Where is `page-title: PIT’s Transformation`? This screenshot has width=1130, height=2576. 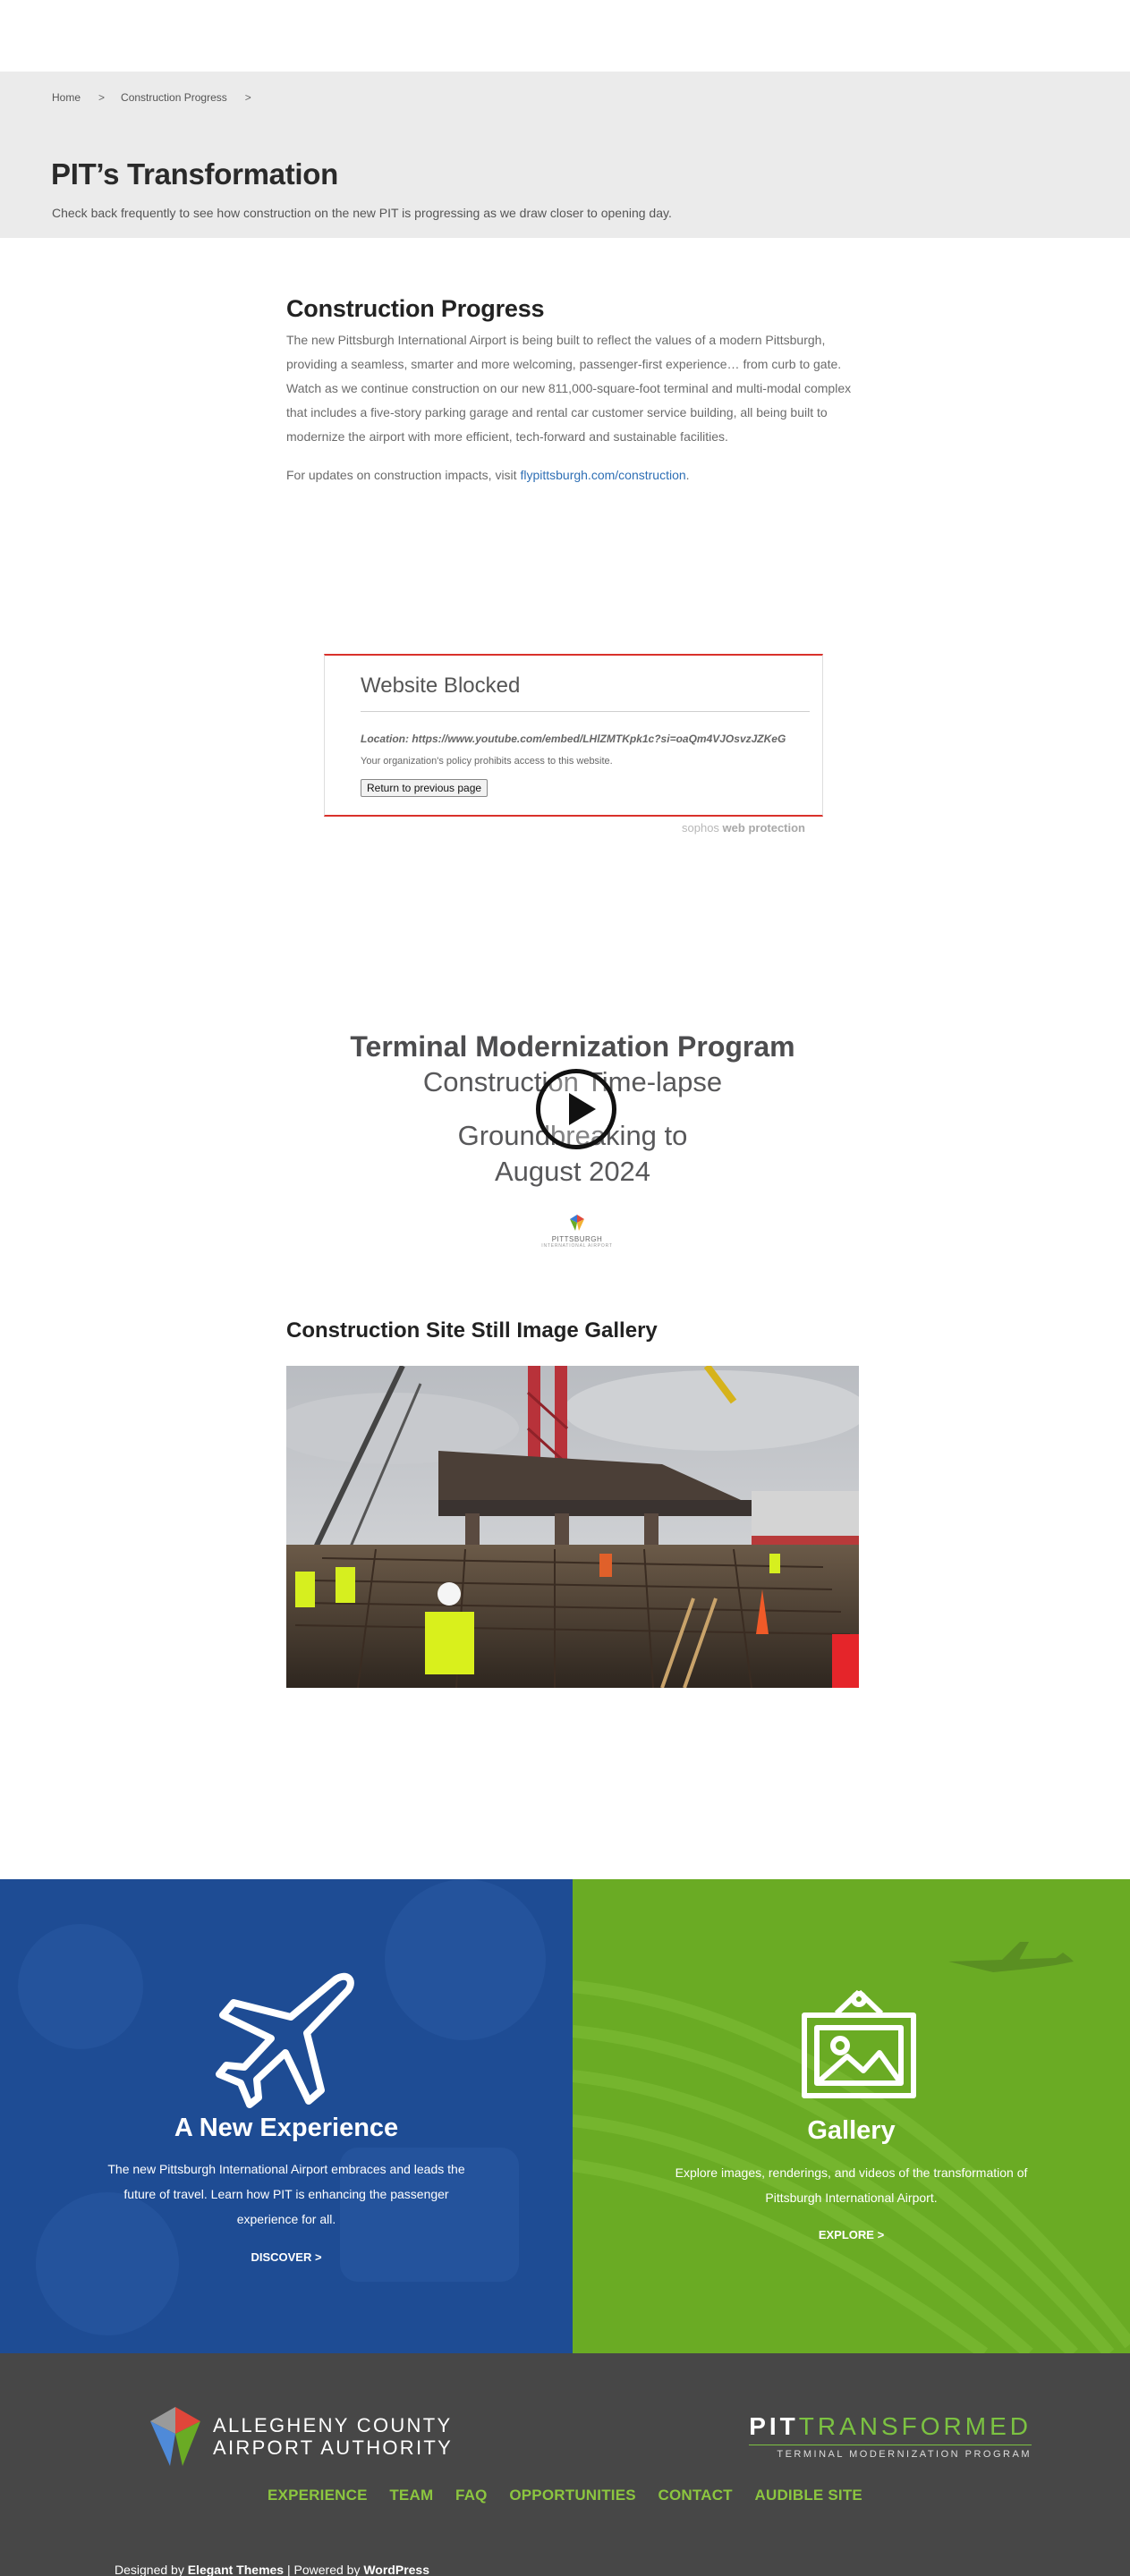 page-title: PIT’s Transformation is located at coordinates (195, 174).